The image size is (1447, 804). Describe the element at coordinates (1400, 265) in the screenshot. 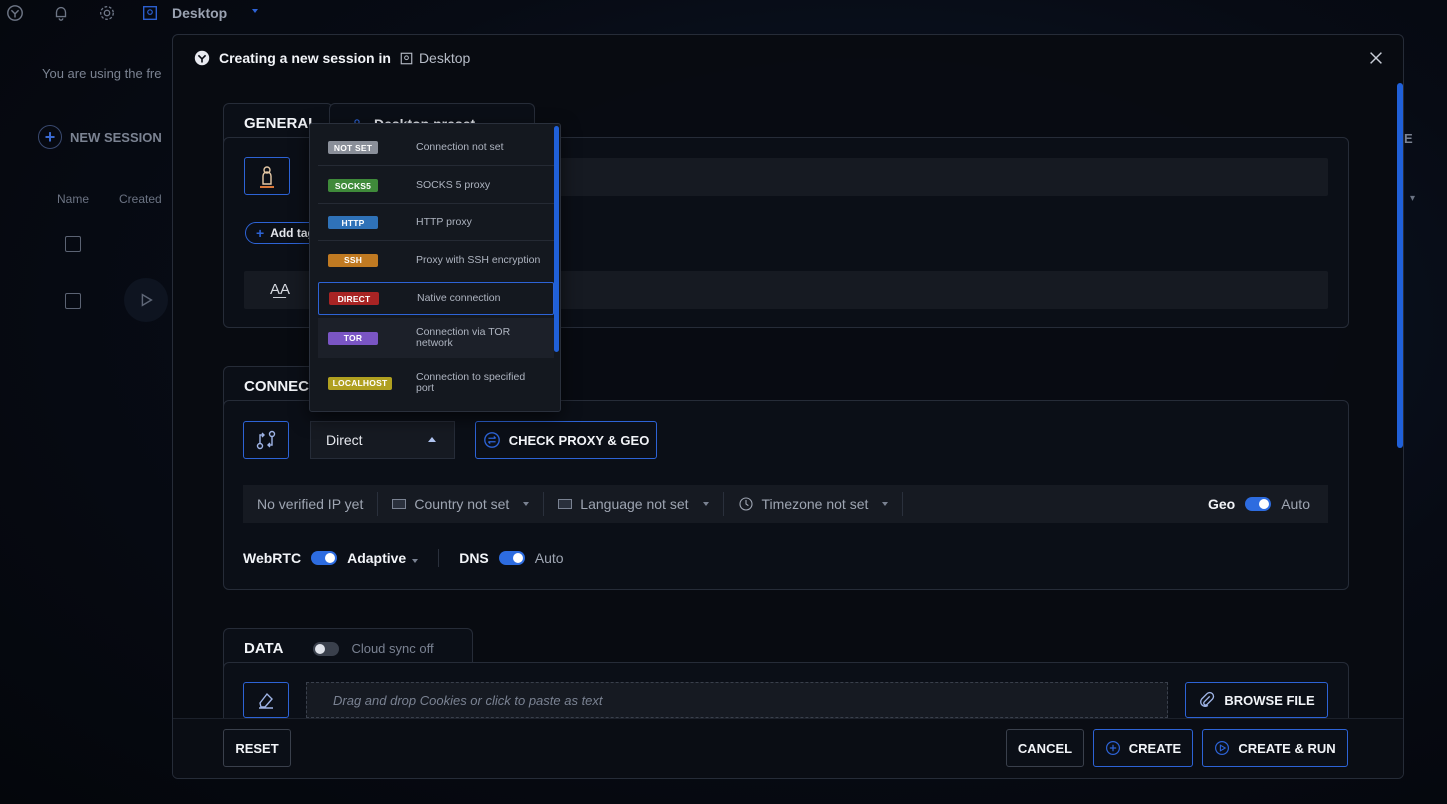

I see `modal-scrollbar` at that location.